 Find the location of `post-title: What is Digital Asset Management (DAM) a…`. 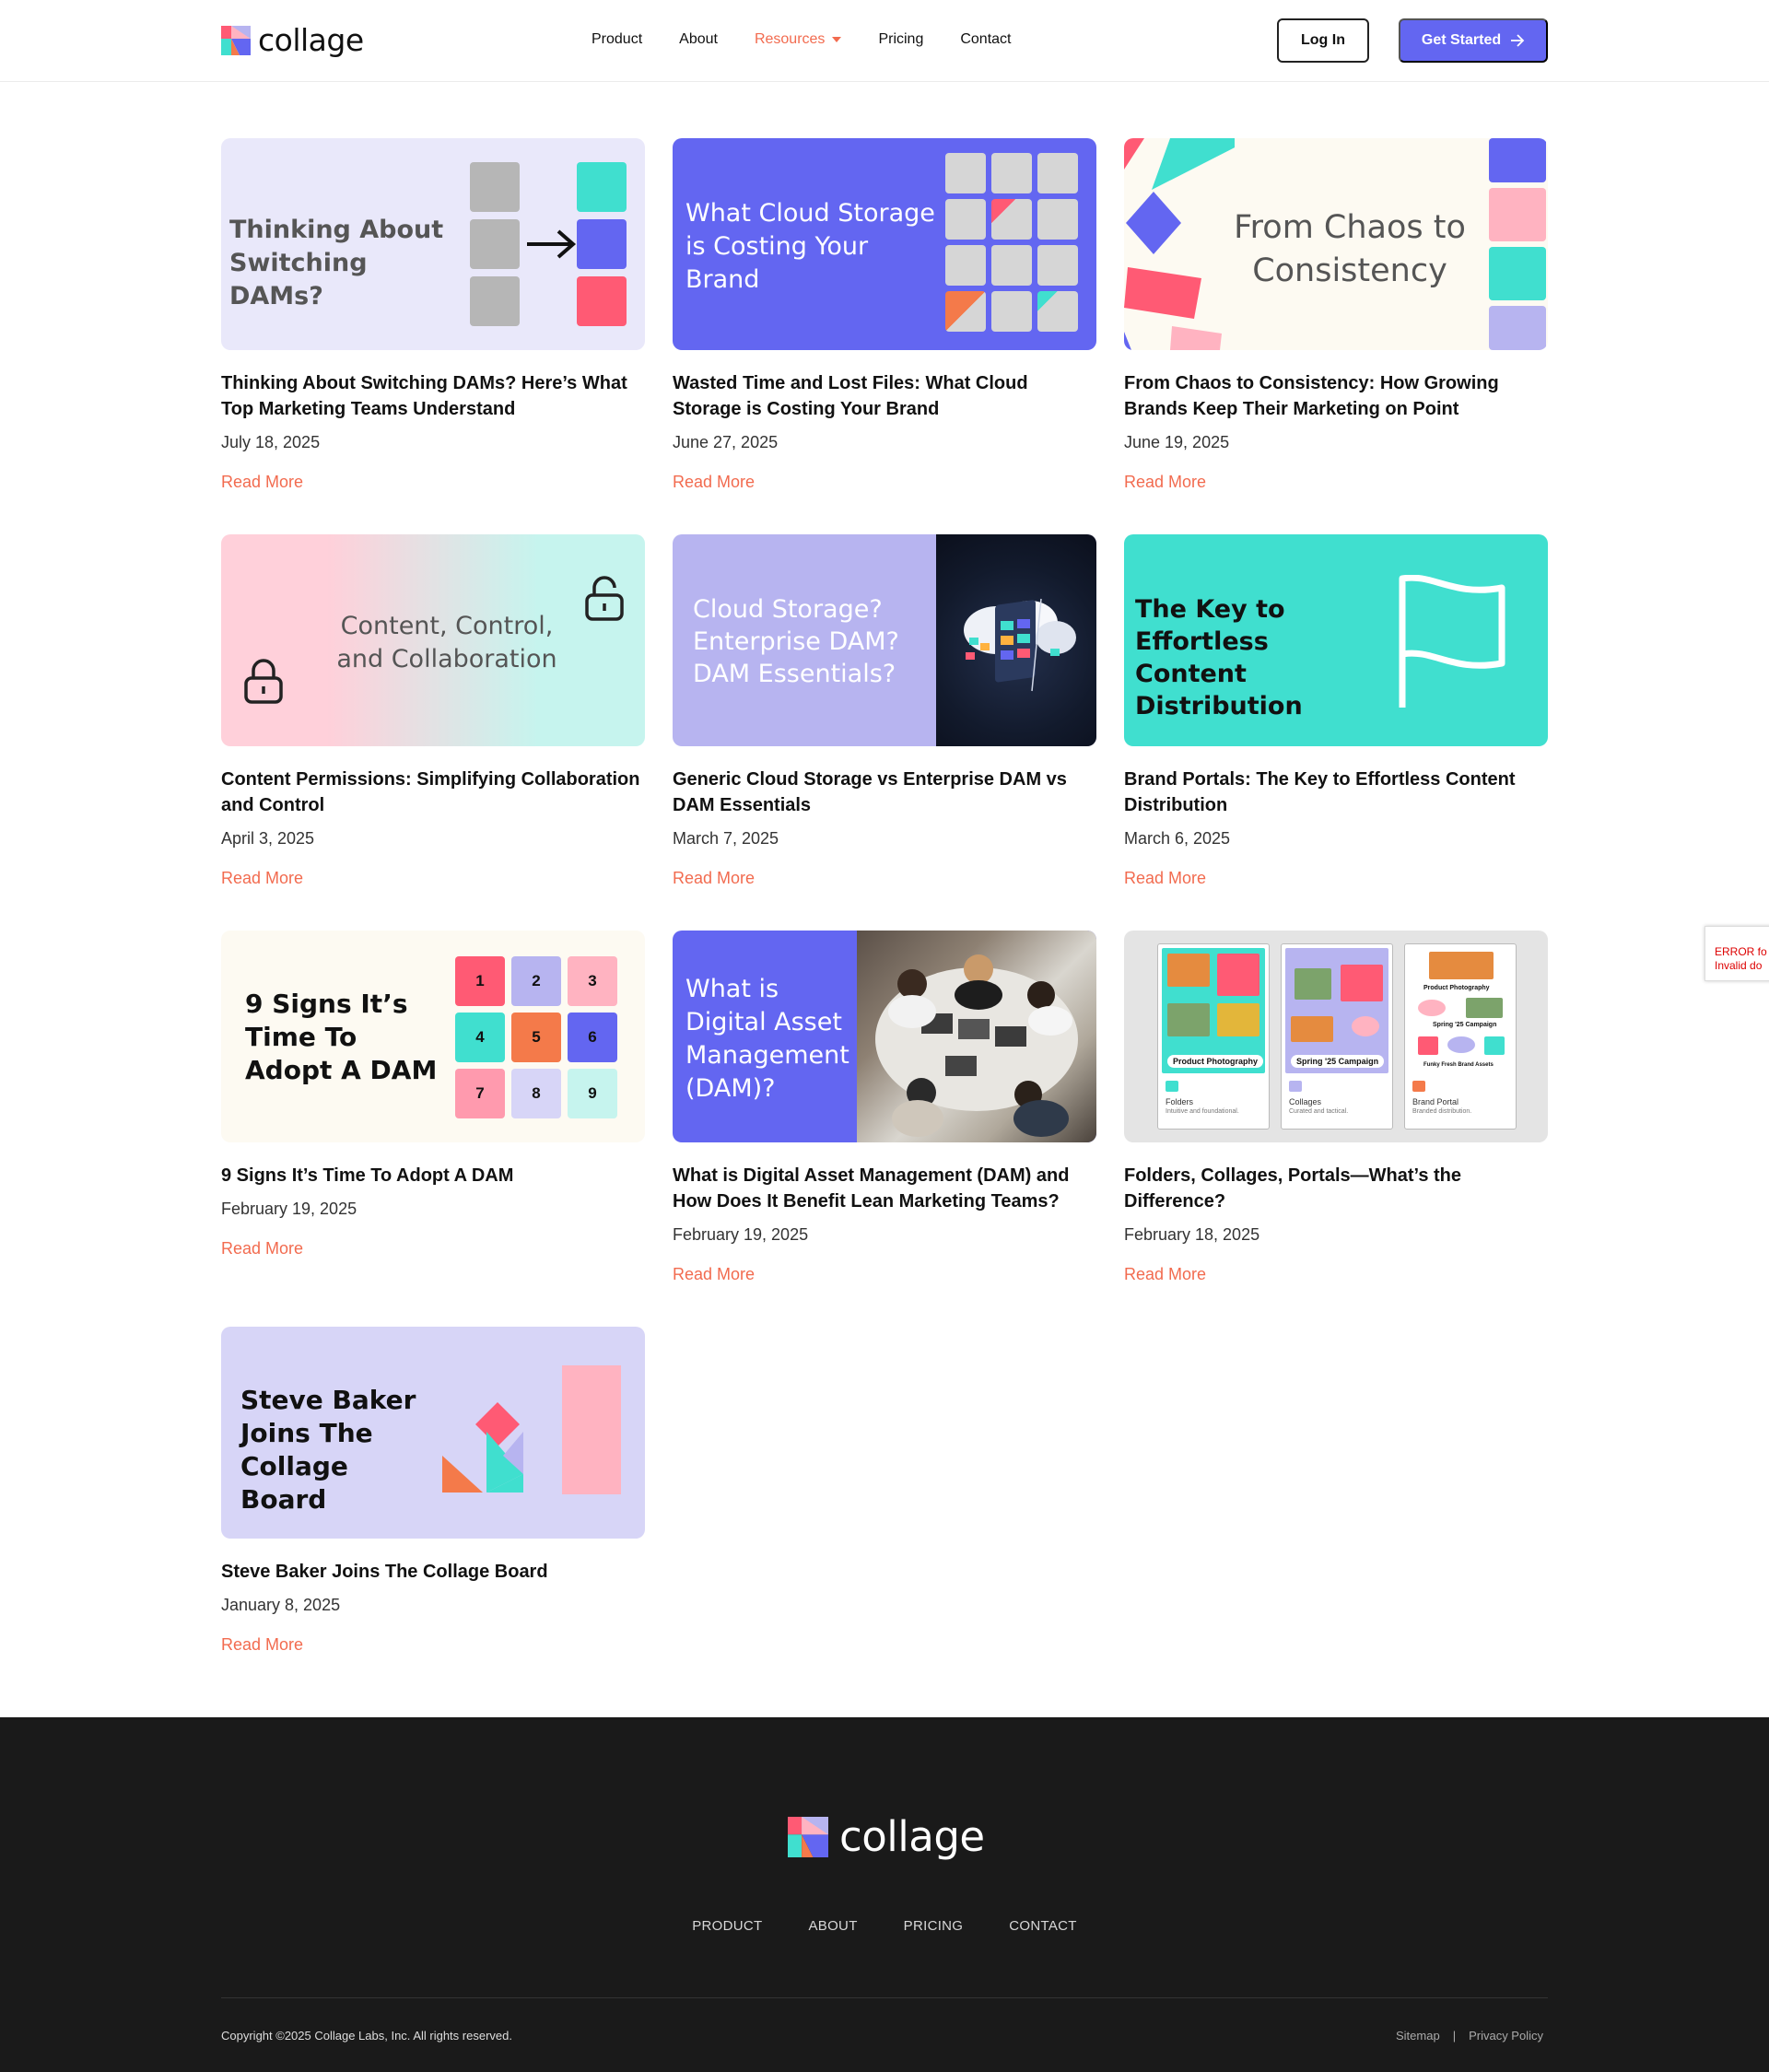

post-title: What is Digital Asset Management (DAM) a… is located at coordinates (884, 1188).